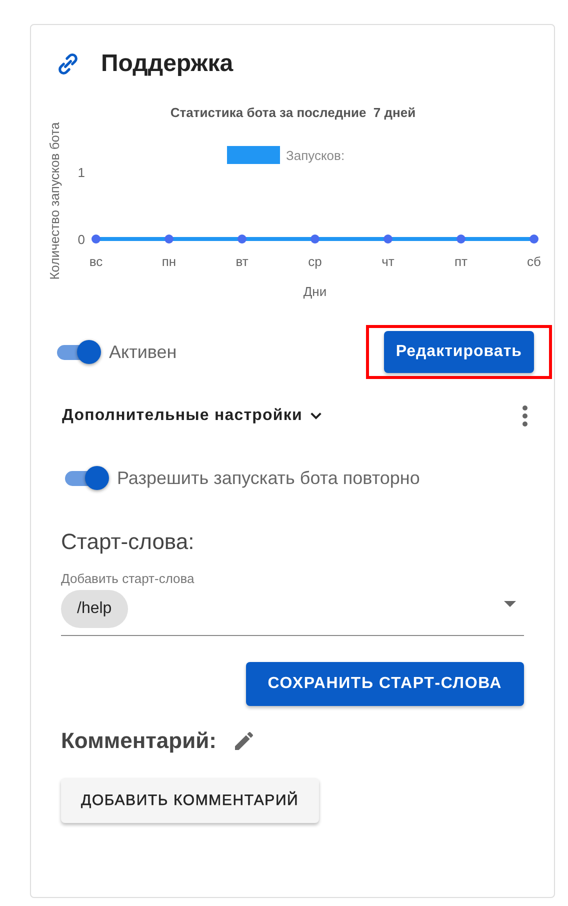  I want to click on x-tick-label: чт, so click(388, 261).